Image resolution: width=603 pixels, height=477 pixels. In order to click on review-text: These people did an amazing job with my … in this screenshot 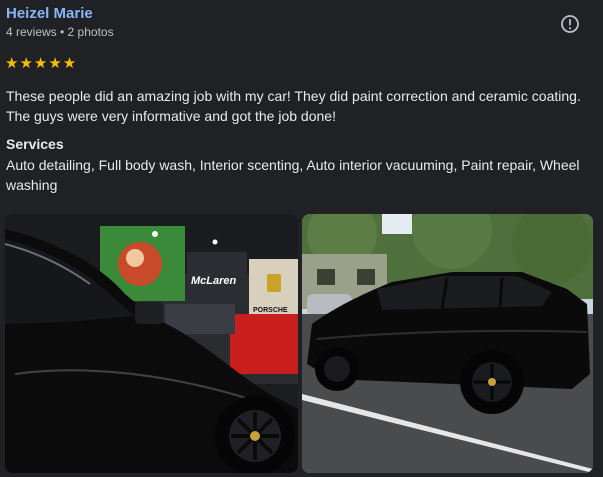, I will do `click(293, 106)`.